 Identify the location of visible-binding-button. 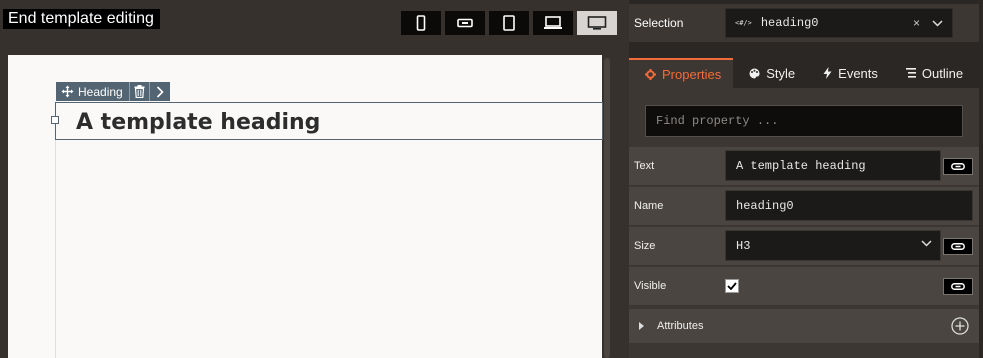
(958, 286).